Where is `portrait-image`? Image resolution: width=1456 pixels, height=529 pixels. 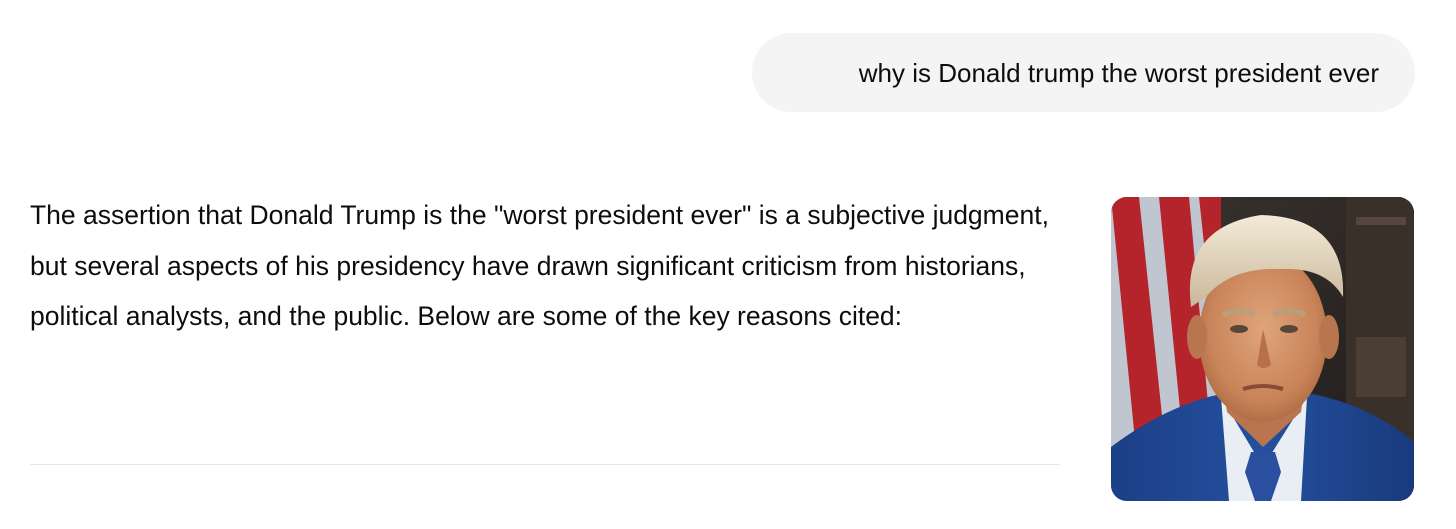 portrait-image is located at coordinates (1262, 349).